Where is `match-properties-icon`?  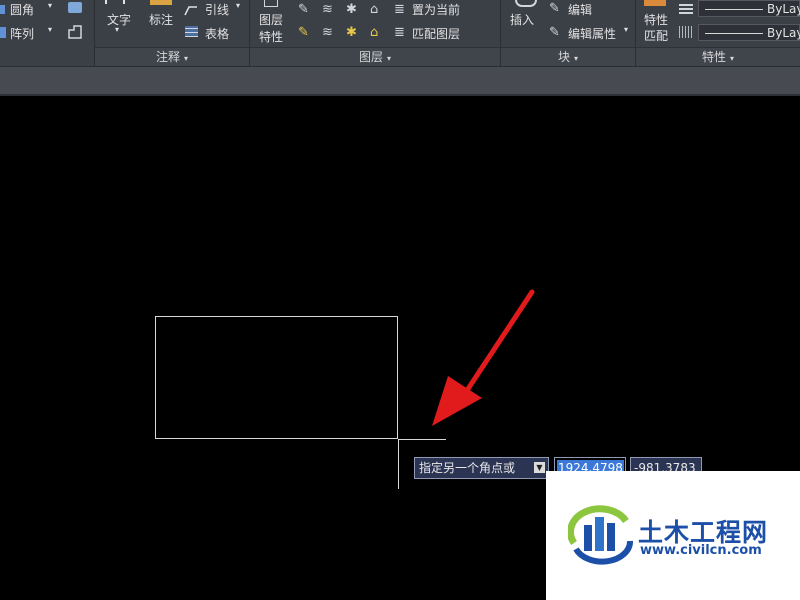
match-properties-icon is located at coordinates (655, 3).